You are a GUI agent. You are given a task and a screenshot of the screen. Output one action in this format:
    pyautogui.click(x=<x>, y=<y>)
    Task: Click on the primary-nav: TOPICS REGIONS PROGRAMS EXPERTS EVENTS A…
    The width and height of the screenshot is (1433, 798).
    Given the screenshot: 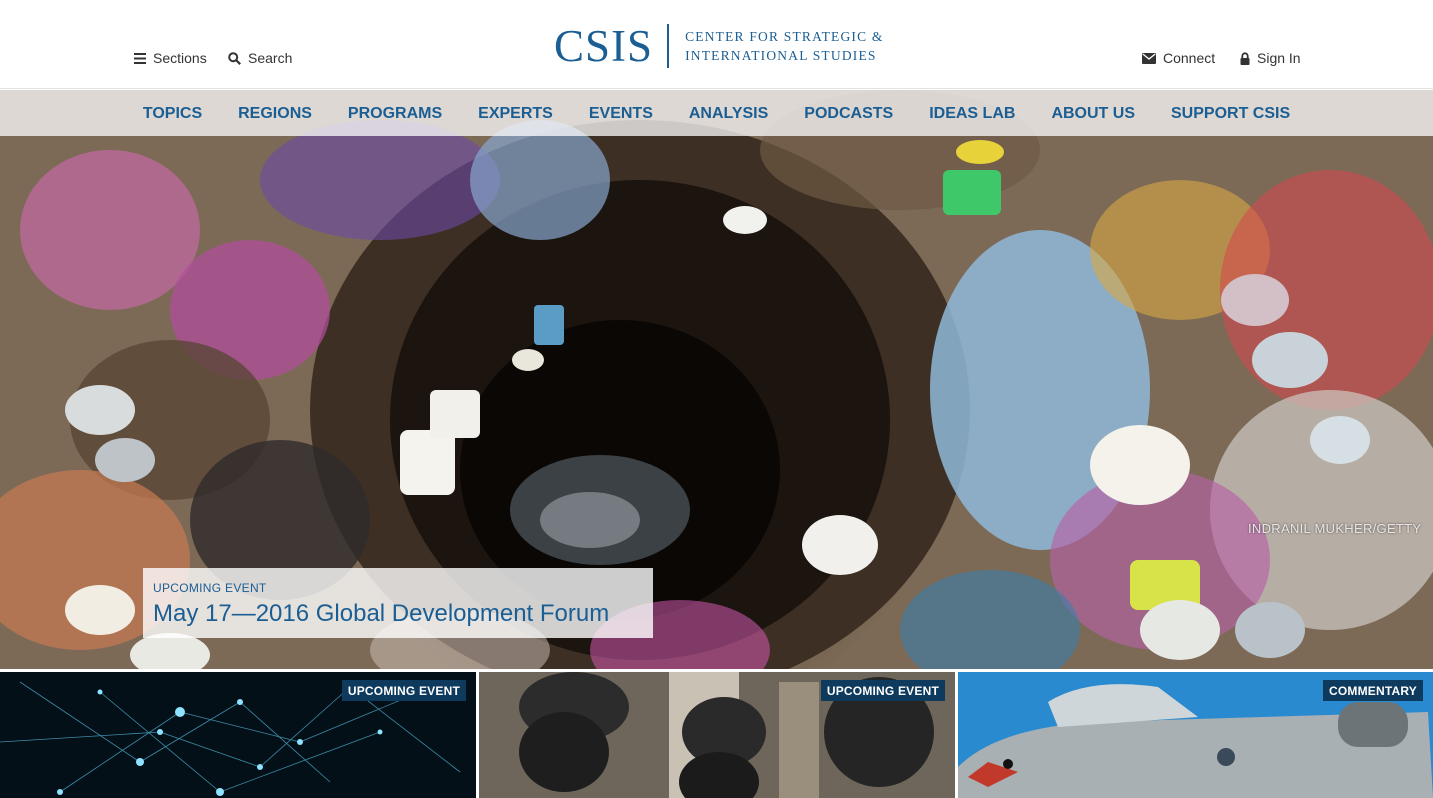 What is the action you would take?
    pyautogui.click(x=716, y=113)
    